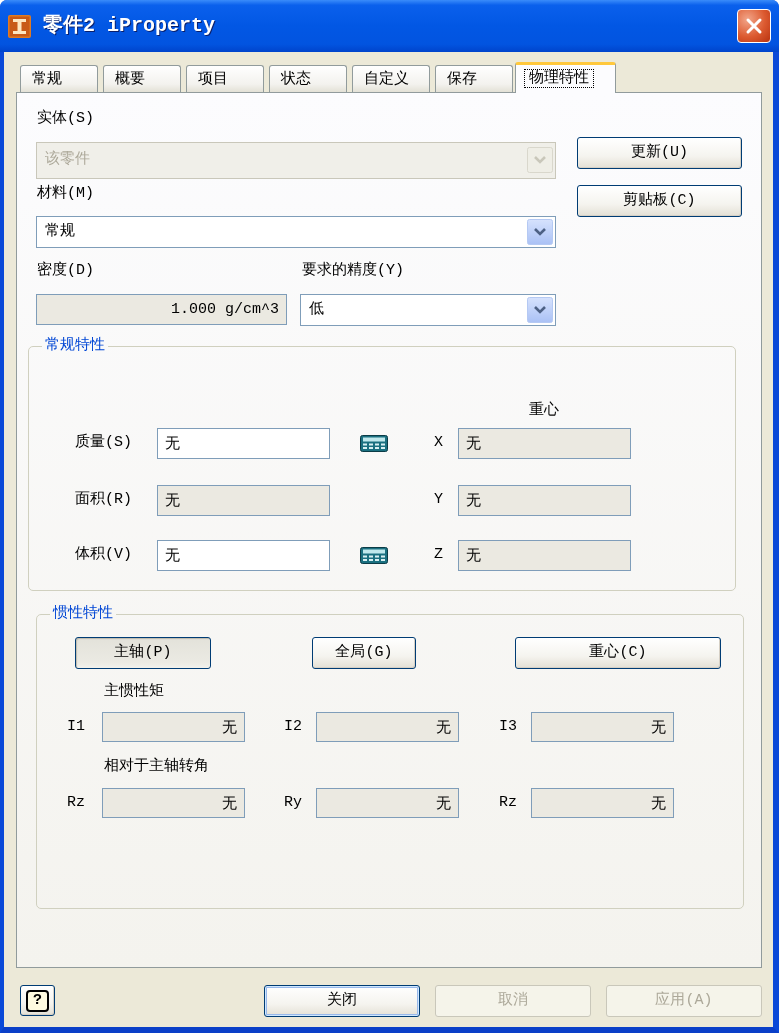 This screenshot has width=779, height=1033. I want to click on update-button: 更新(U), so click(659, 153).